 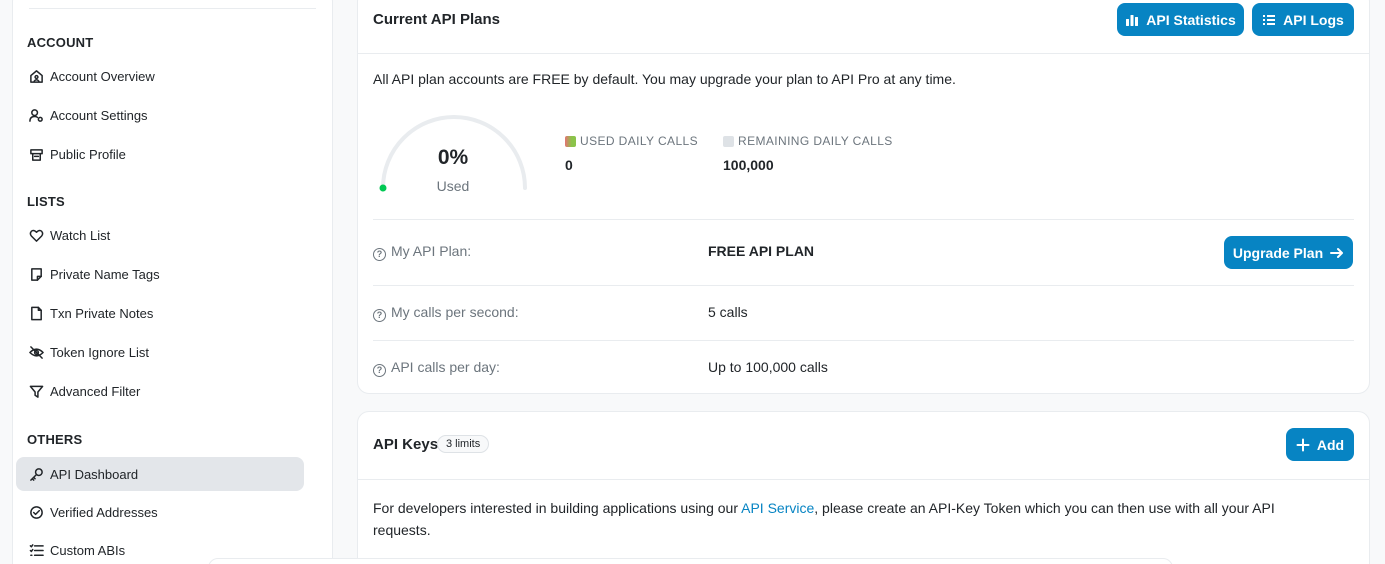 What do you see at coordinates (36, 76) in the screenshot?
I see `home-user-icon` at bounding box center [36, 76].